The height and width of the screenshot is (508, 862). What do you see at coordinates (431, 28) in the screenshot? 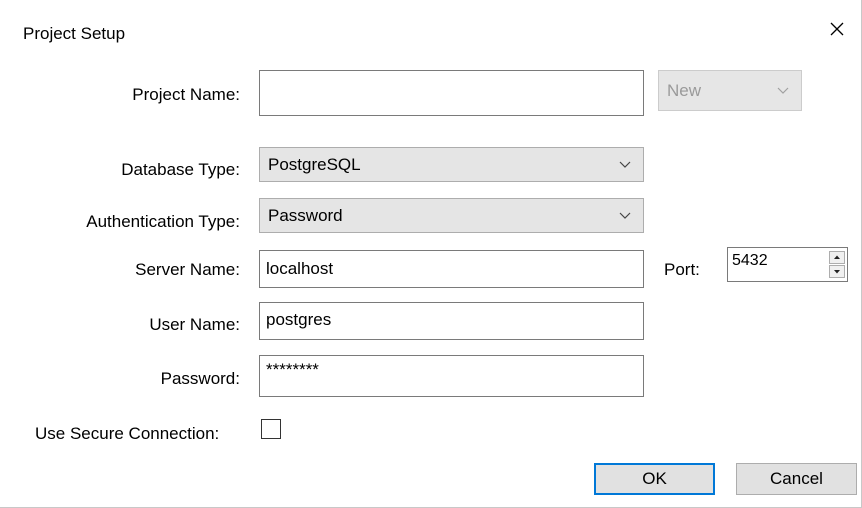
I see `title-bar: Project Setup` at bounding box center [431, 28].